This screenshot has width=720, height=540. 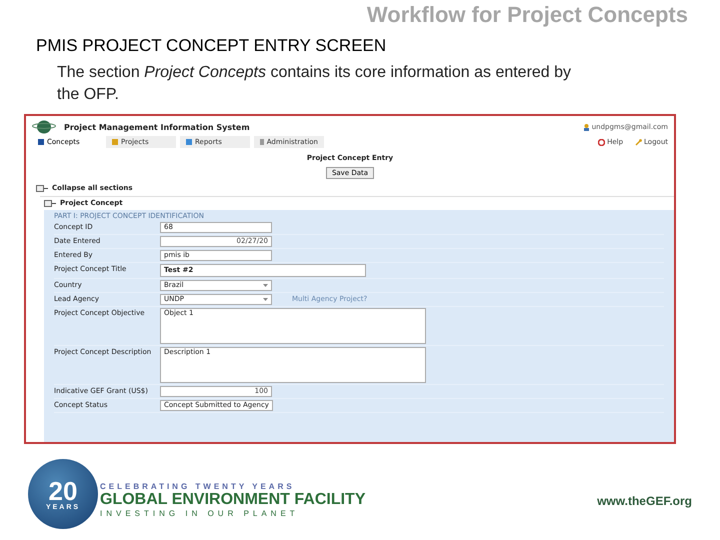 I want to click on organization-name: GLOBAL ENVIRONMENT FACILITY, so click(x=233, y=500).